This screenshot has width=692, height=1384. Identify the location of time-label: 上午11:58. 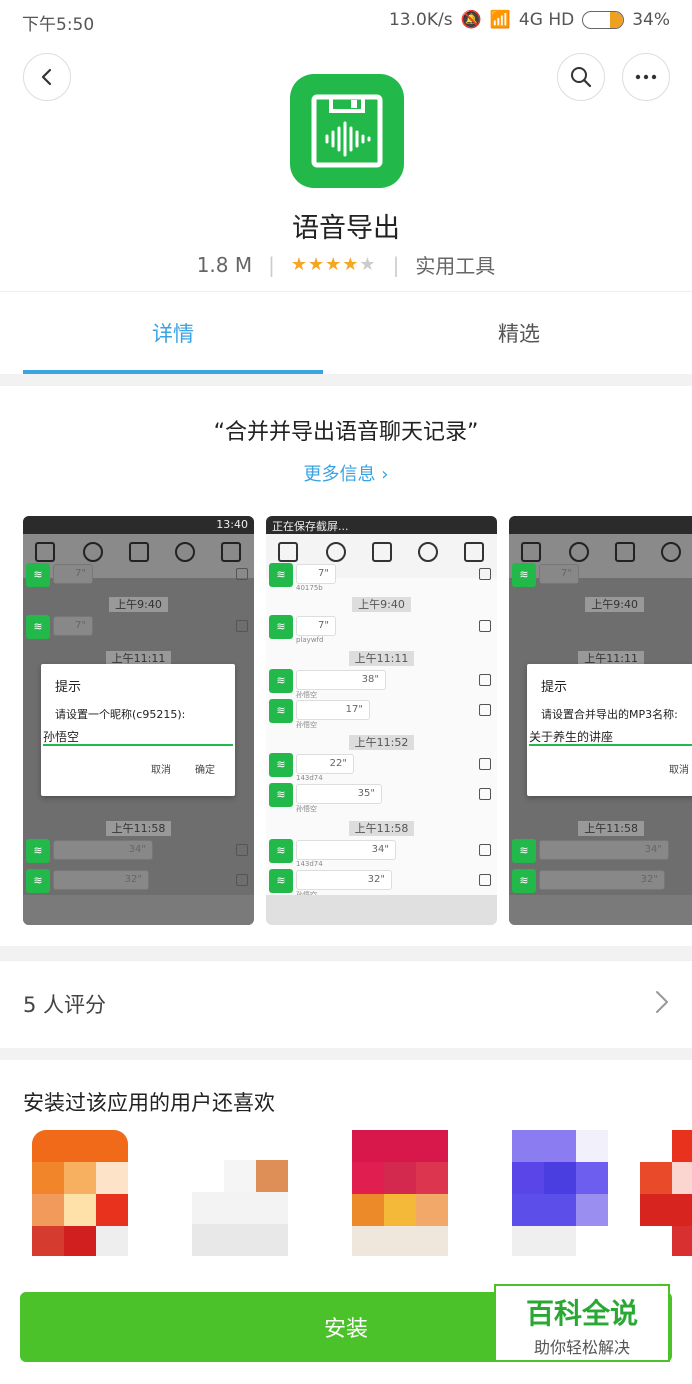
(381, 828).